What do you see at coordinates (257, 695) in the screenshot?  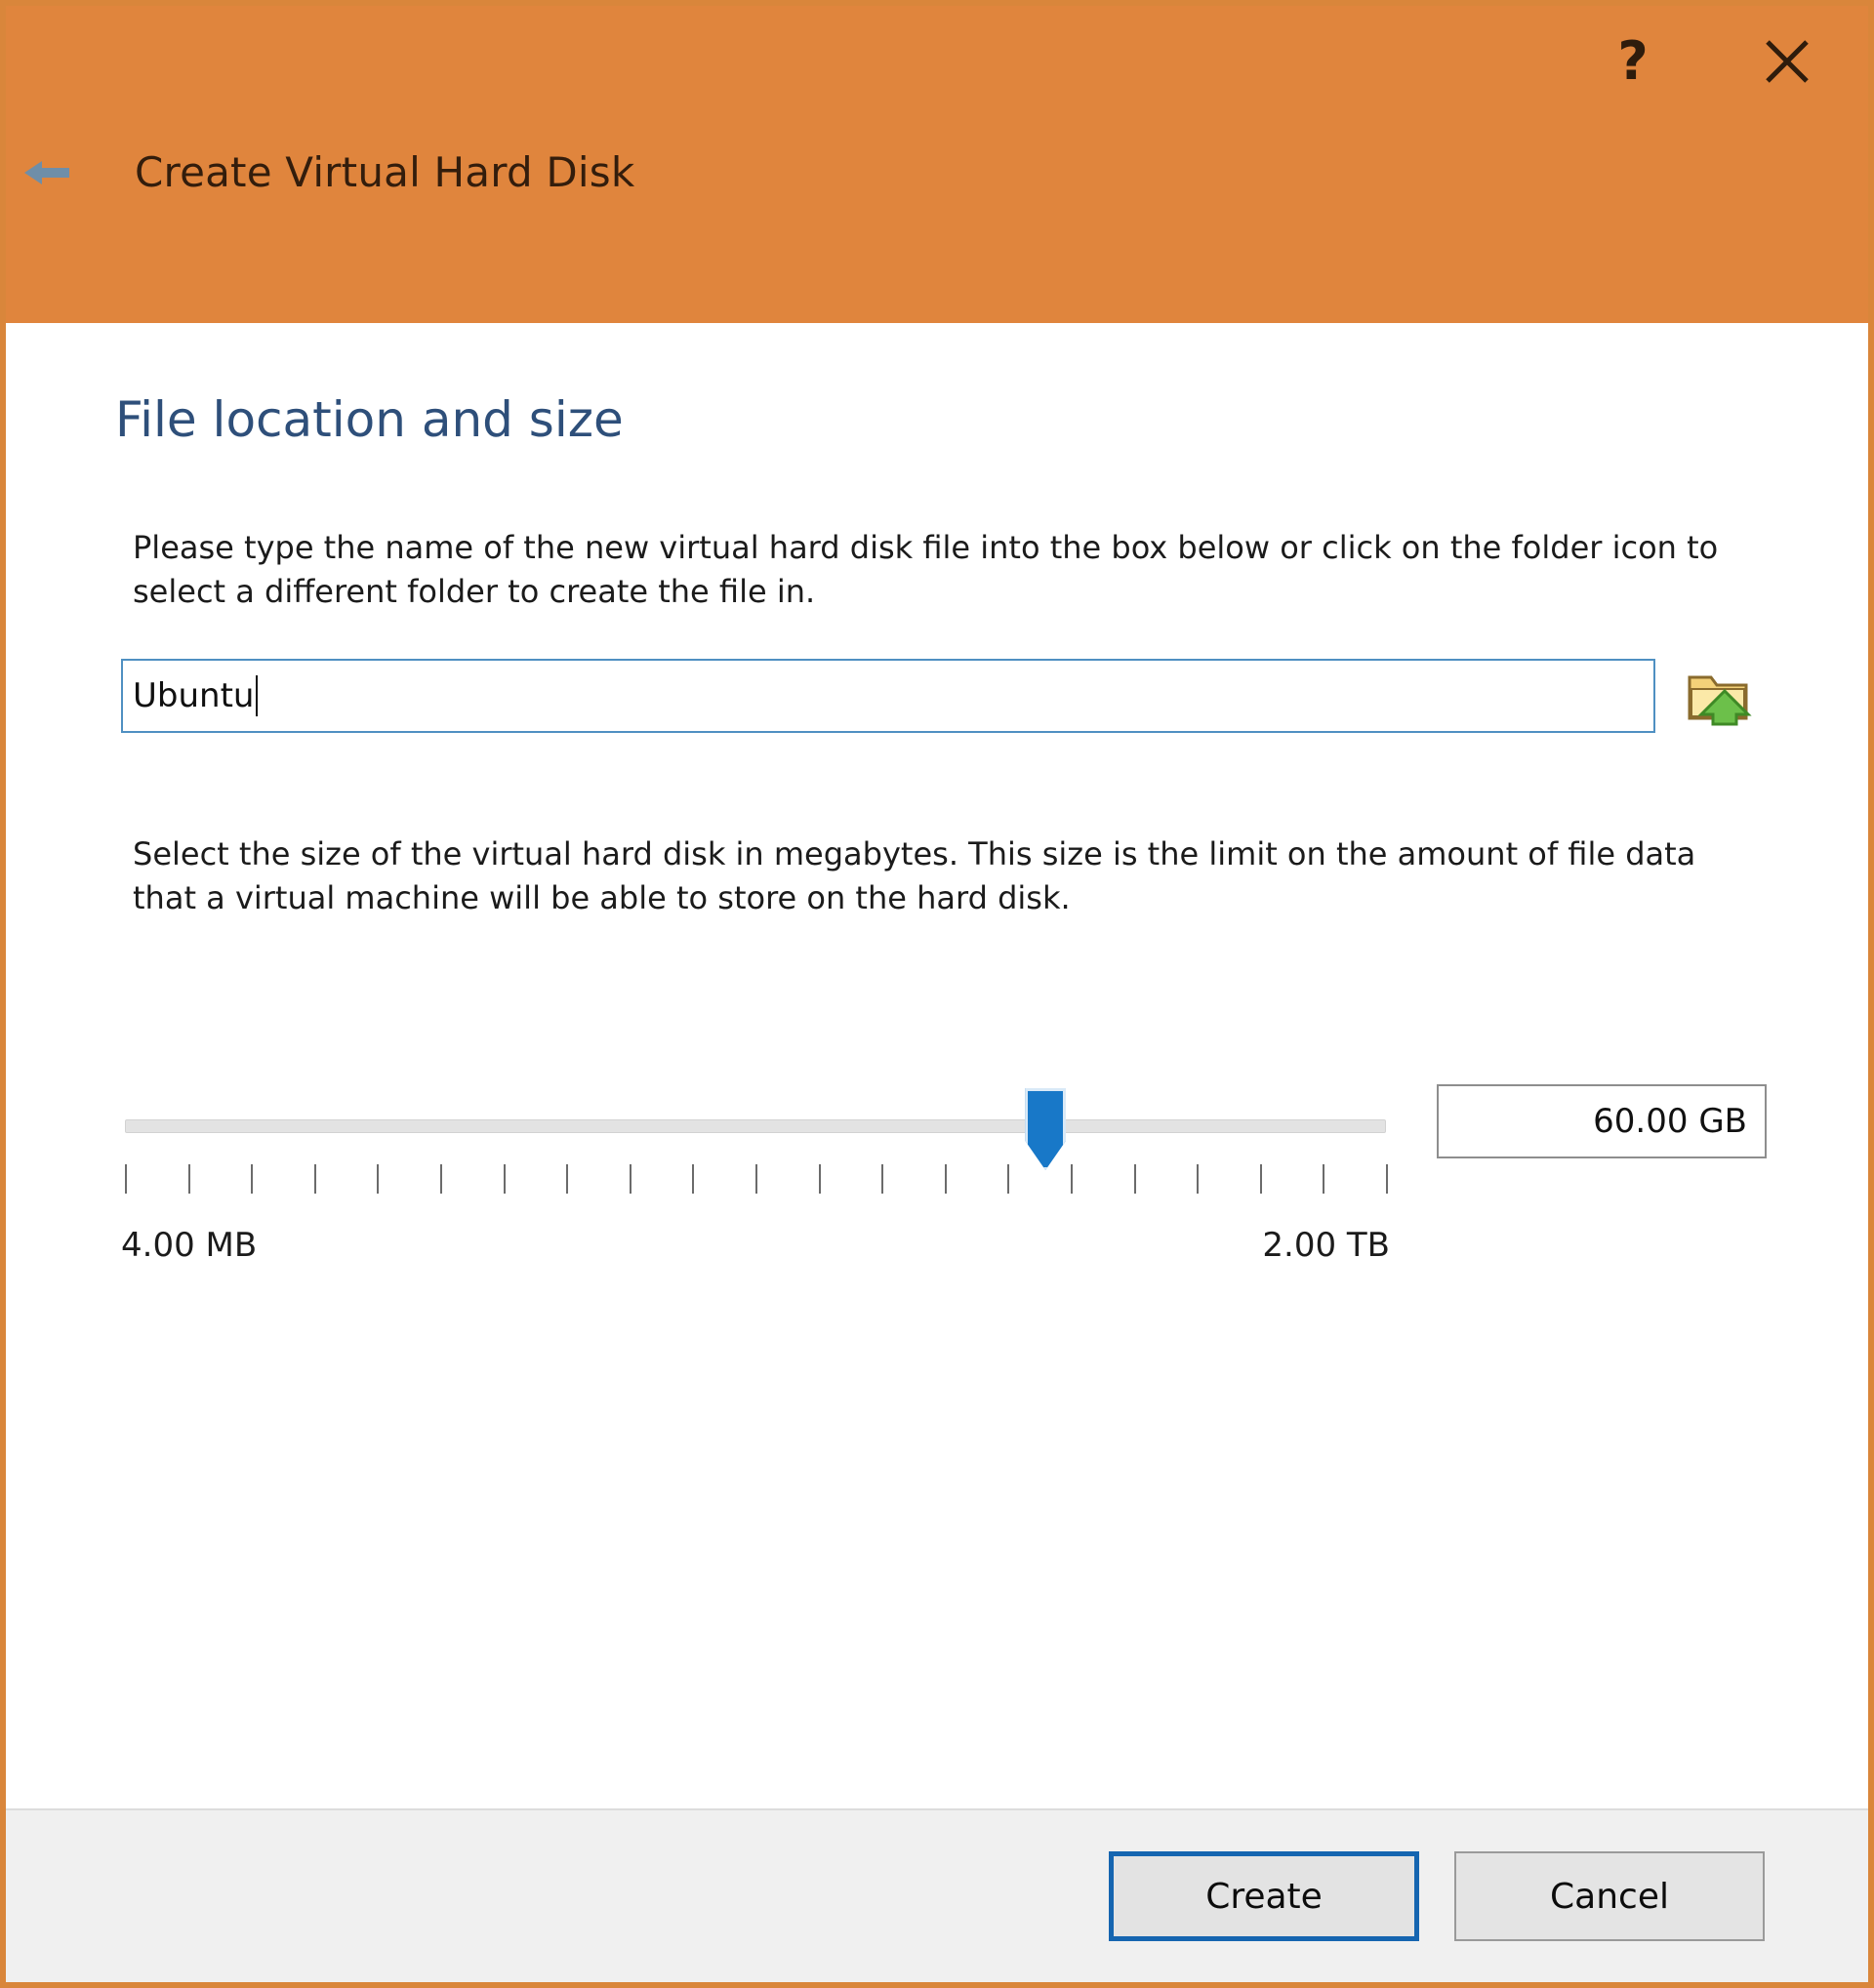 I see `text-caret` at bounding box center [257, 695].